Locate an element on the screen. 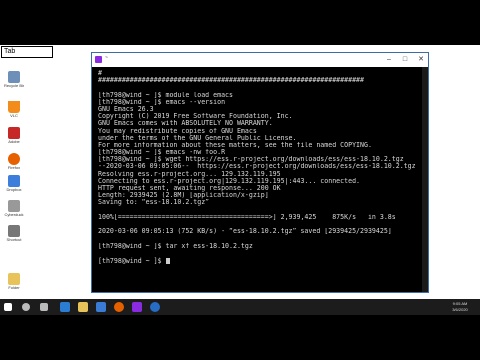 The image size is (480, 360). desktop-icon-label: VLC is located at coordinates (14, 115).